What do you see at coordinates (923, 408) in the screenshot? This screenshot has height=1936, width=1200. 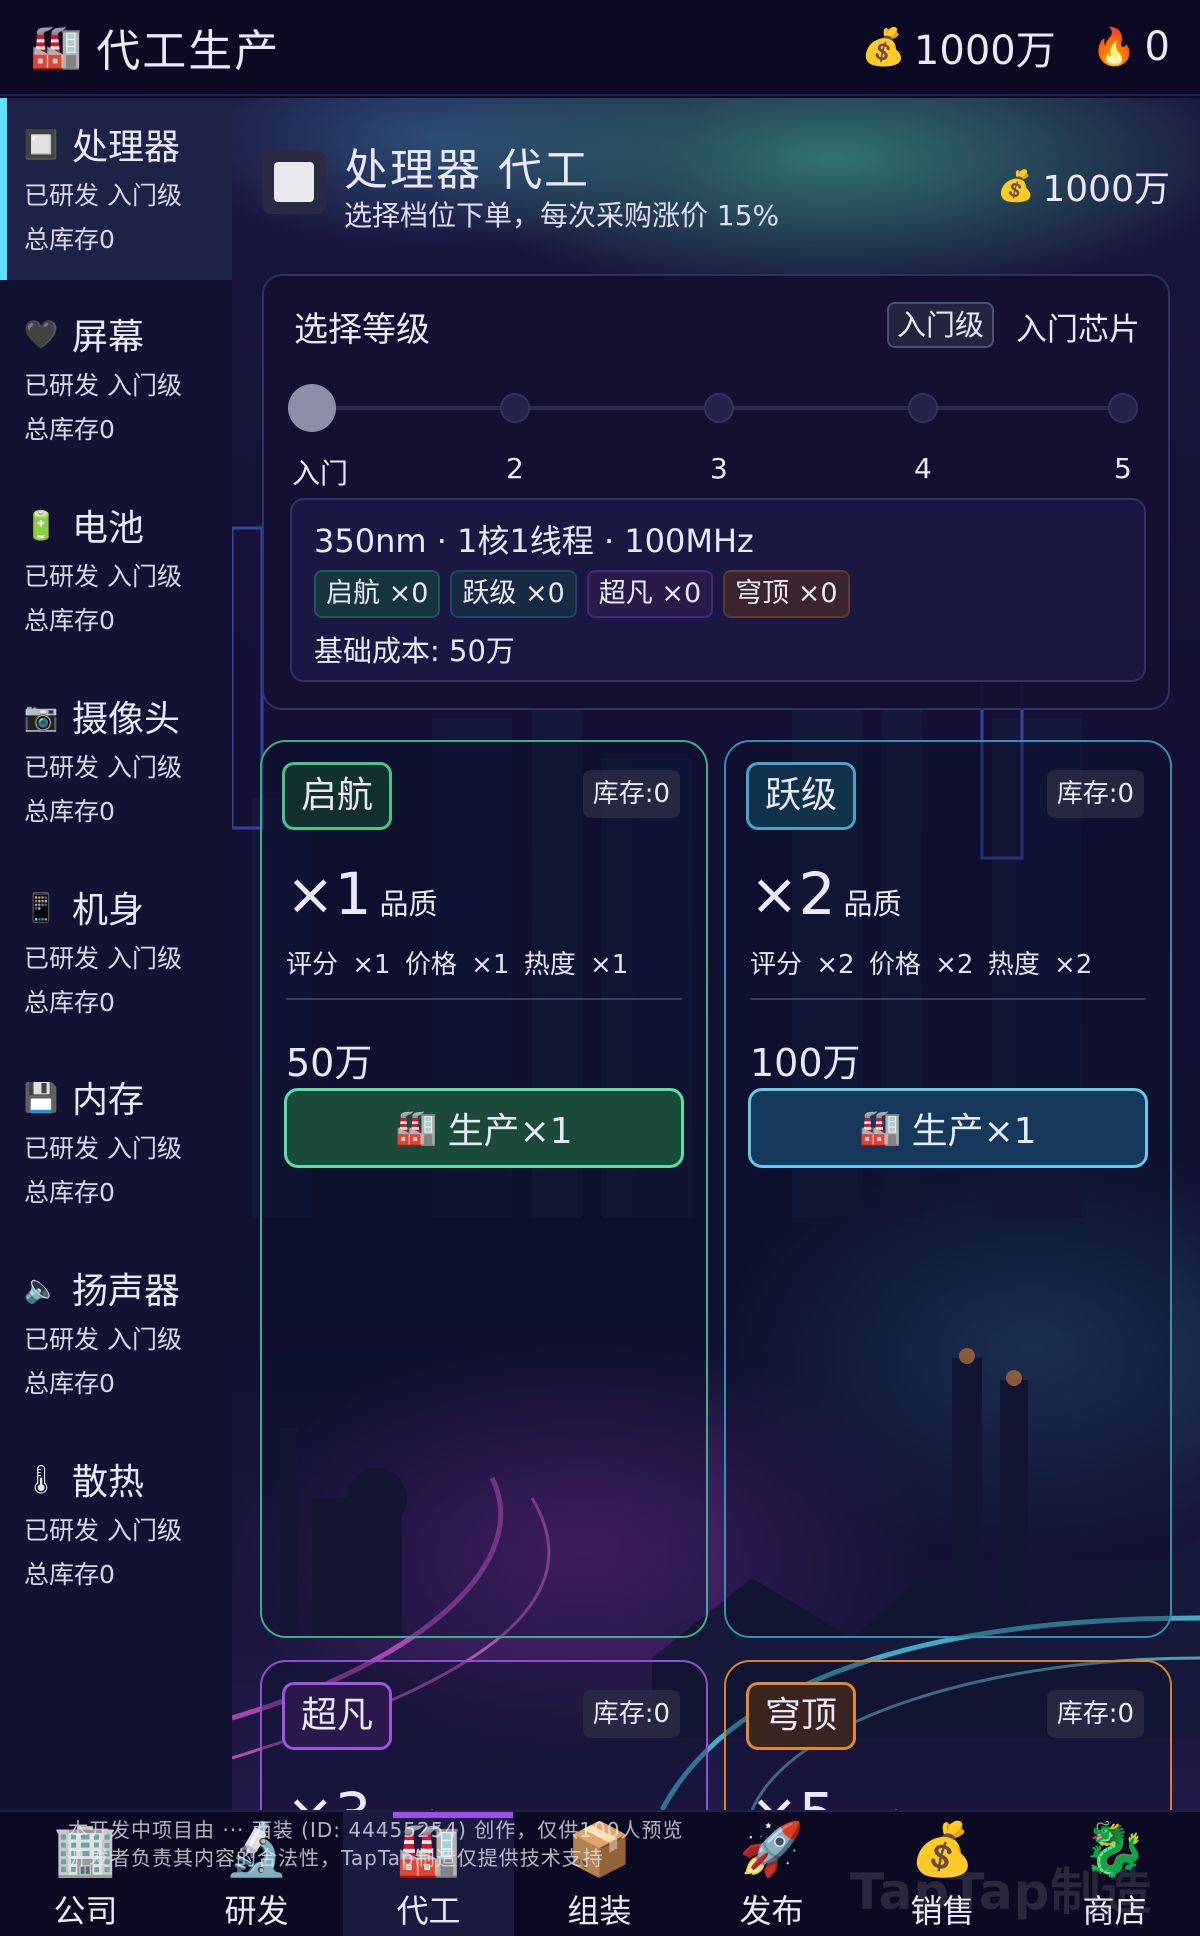 I see `level-4-dot` at bounding box center [923, 408].